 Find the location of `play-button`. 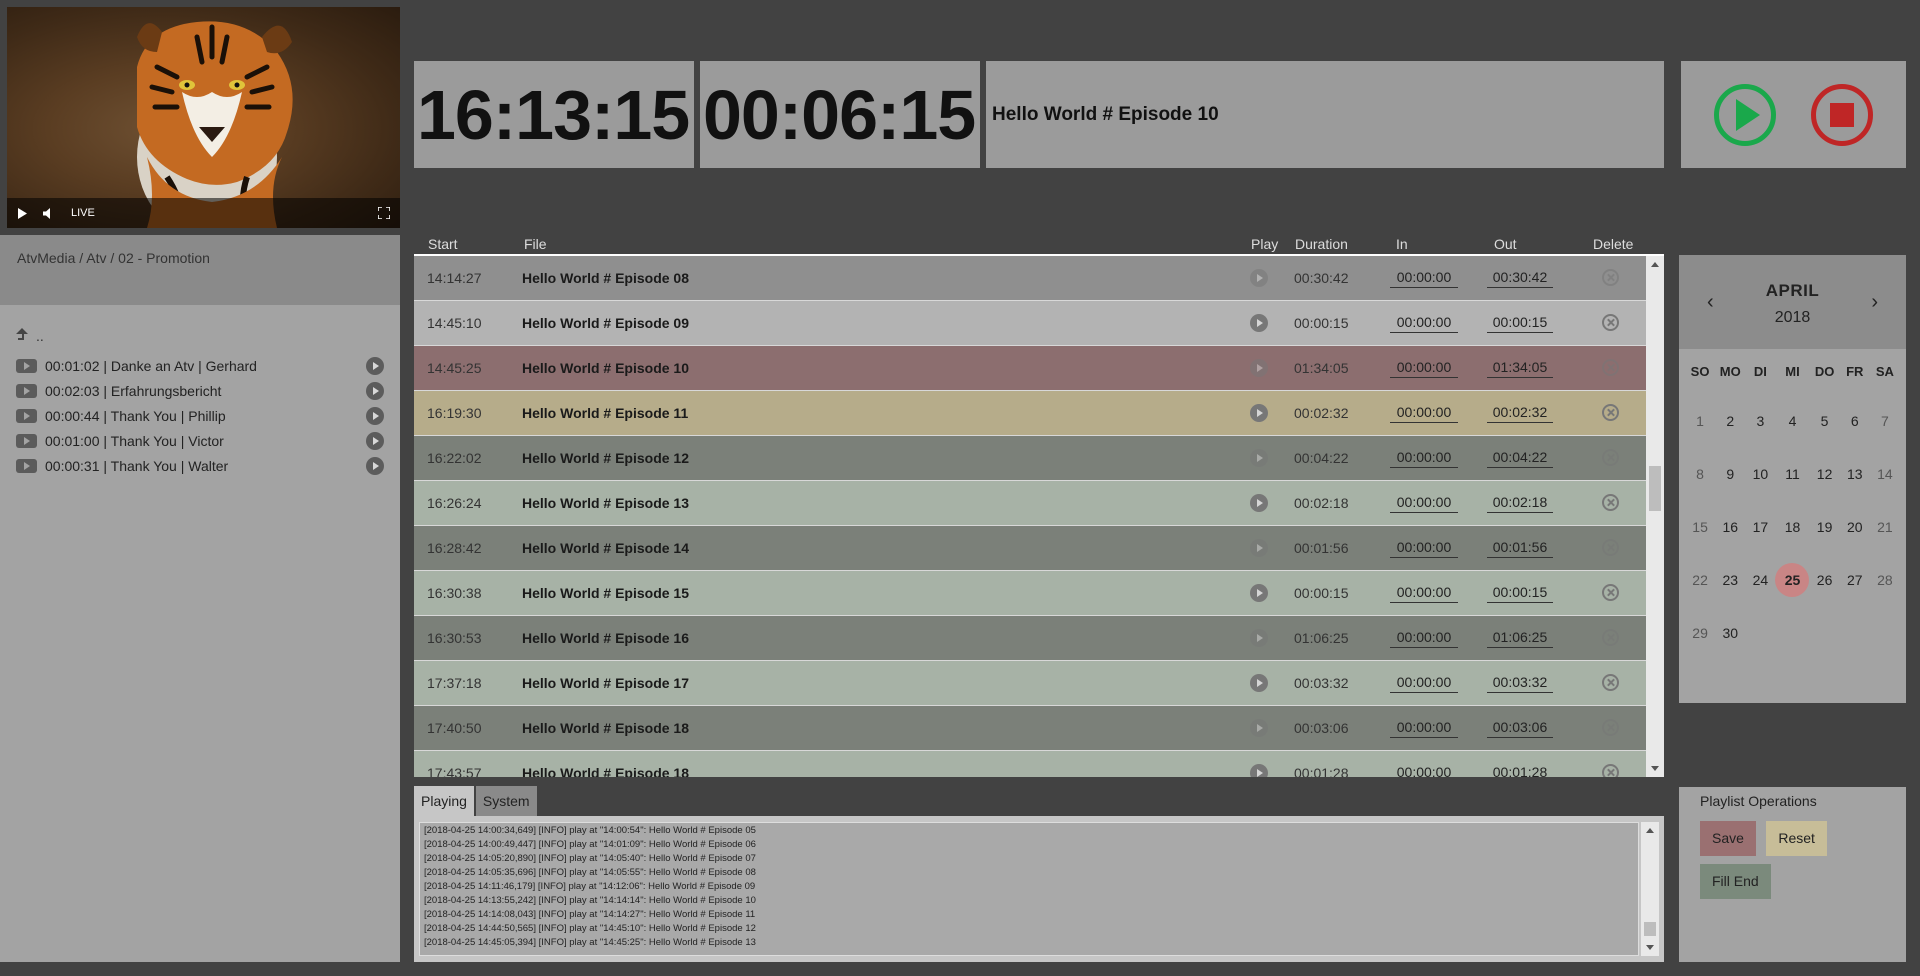

play-button is located at coordinates (1744, 114).